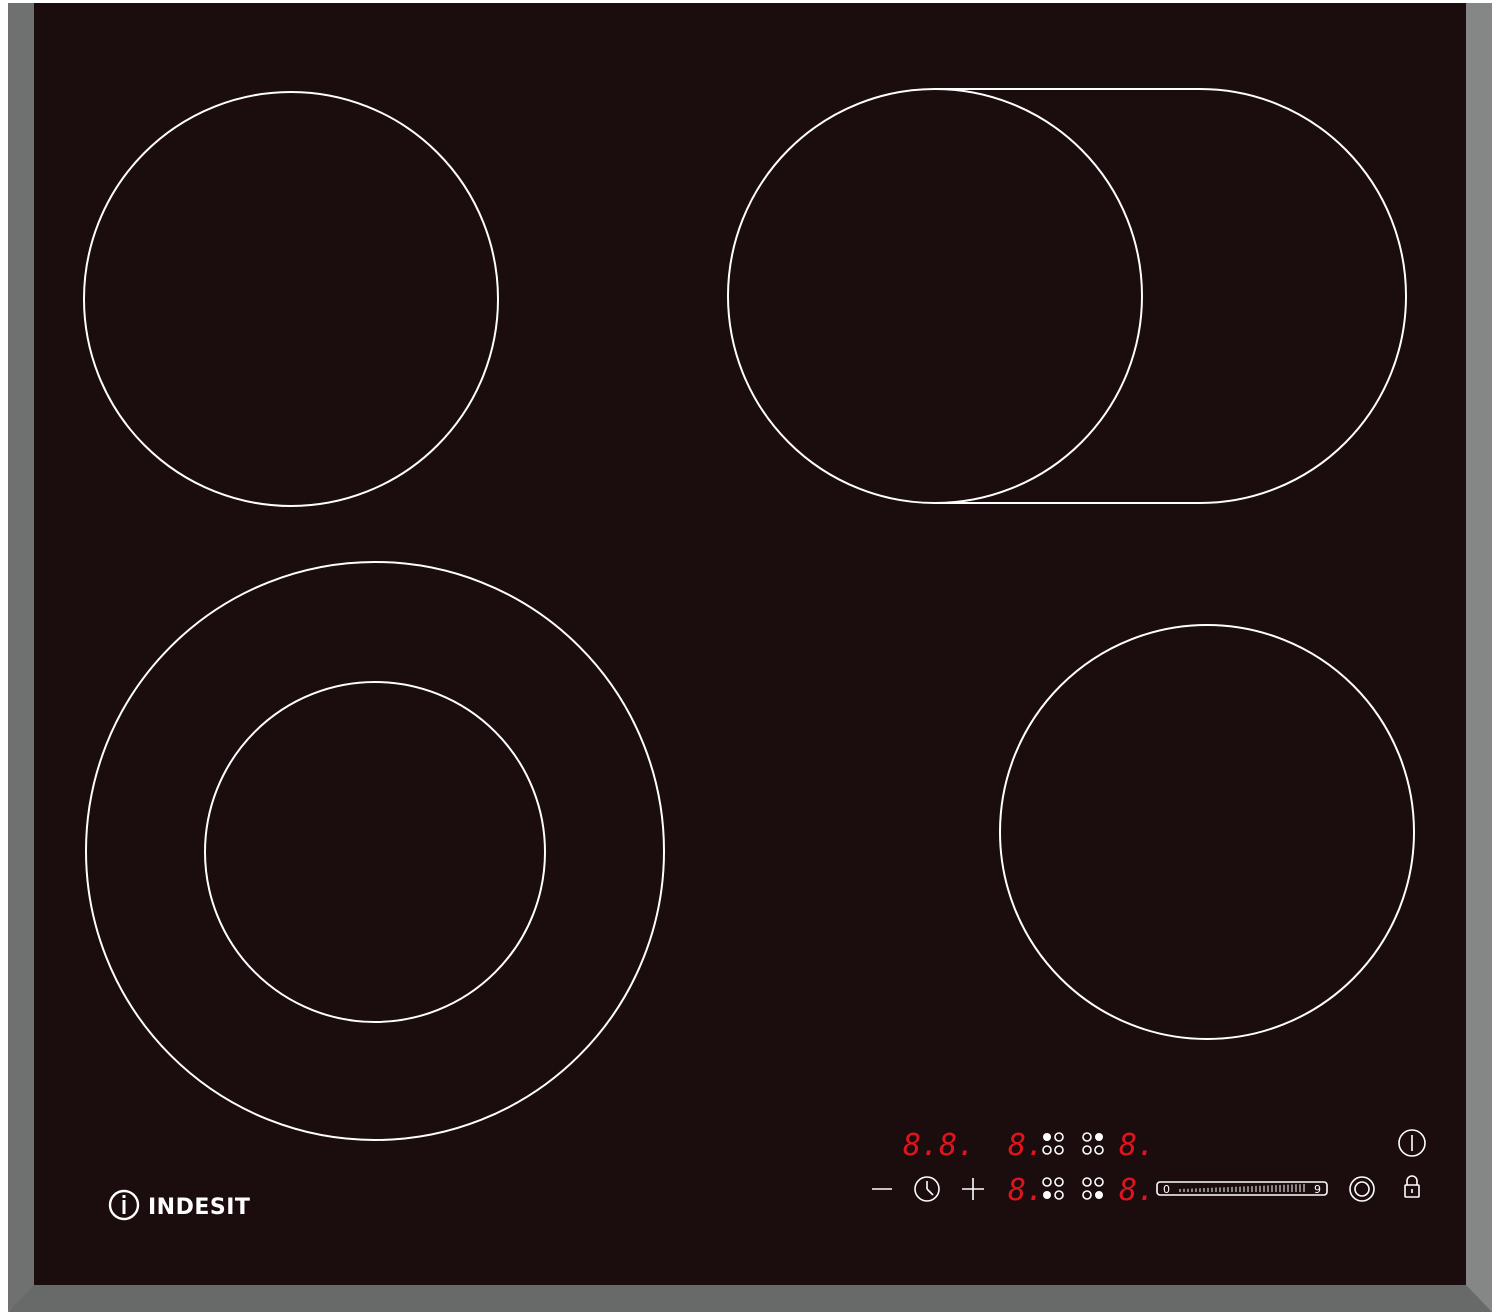  I want to click on slider-max-label: 9, so click(1317, 1189).